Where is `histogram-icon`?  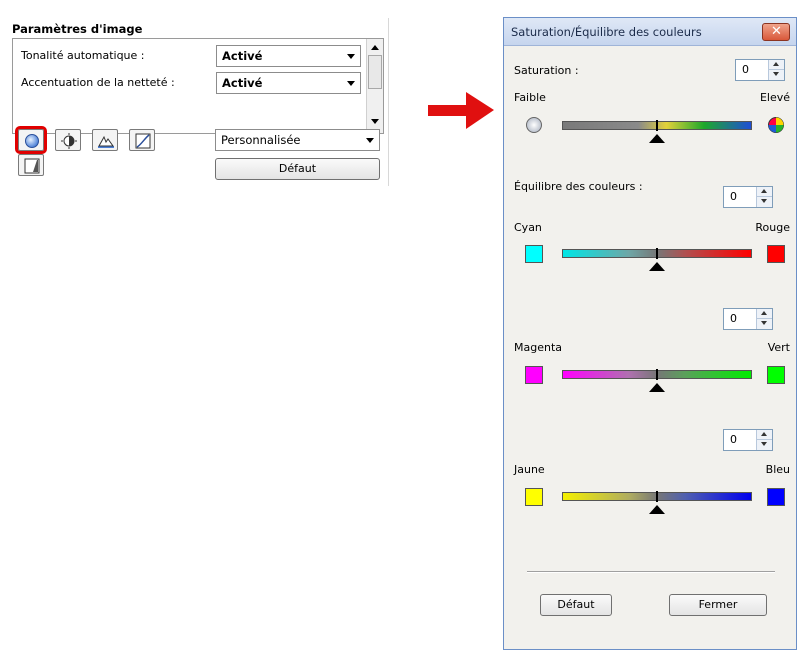 histogram-icon is located at coordinates (106, 141).